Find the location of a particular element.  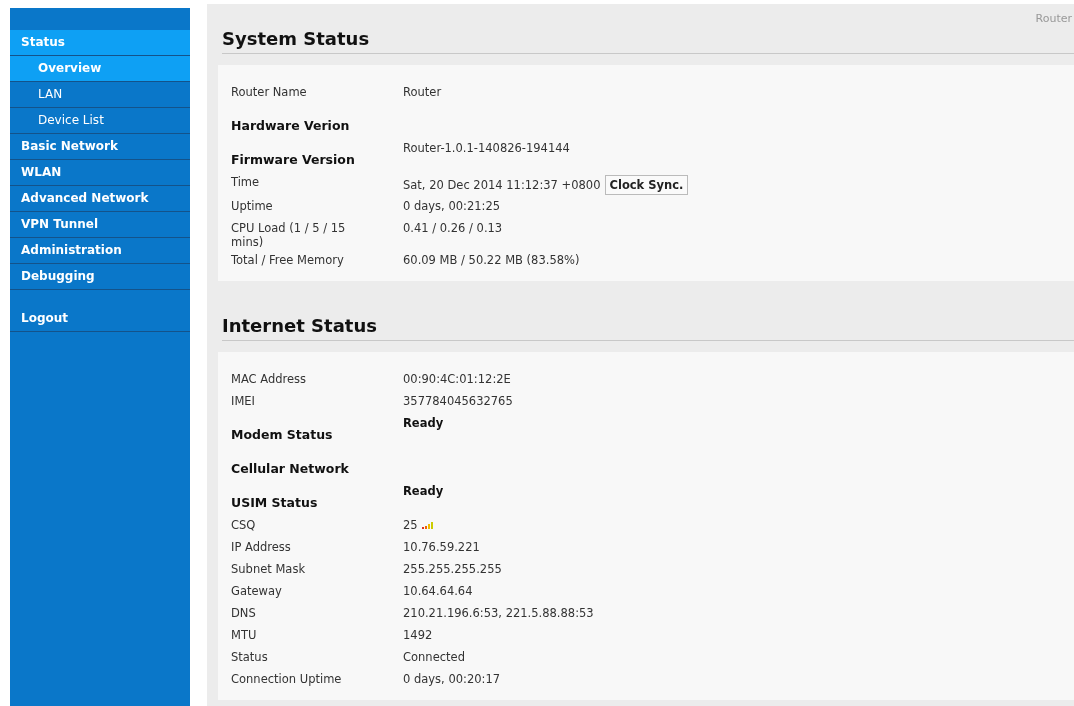

field-label: Gateway is located at coordinates (257, 590).